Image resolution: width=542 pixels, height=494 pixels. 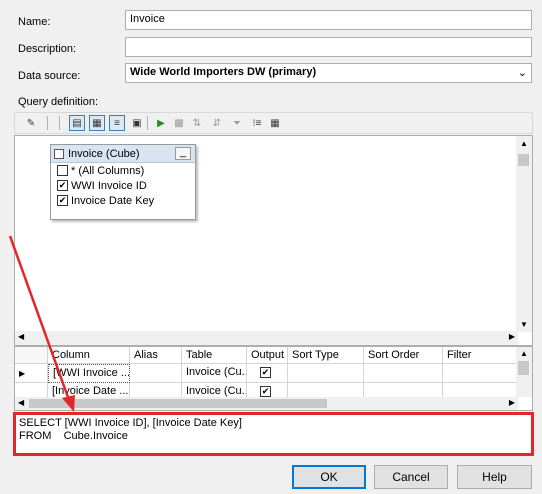 What do you see at coordinates (411, 477) in the screenshot?
I see `cancel-button: Cancel` at bounding box center [411, 477].